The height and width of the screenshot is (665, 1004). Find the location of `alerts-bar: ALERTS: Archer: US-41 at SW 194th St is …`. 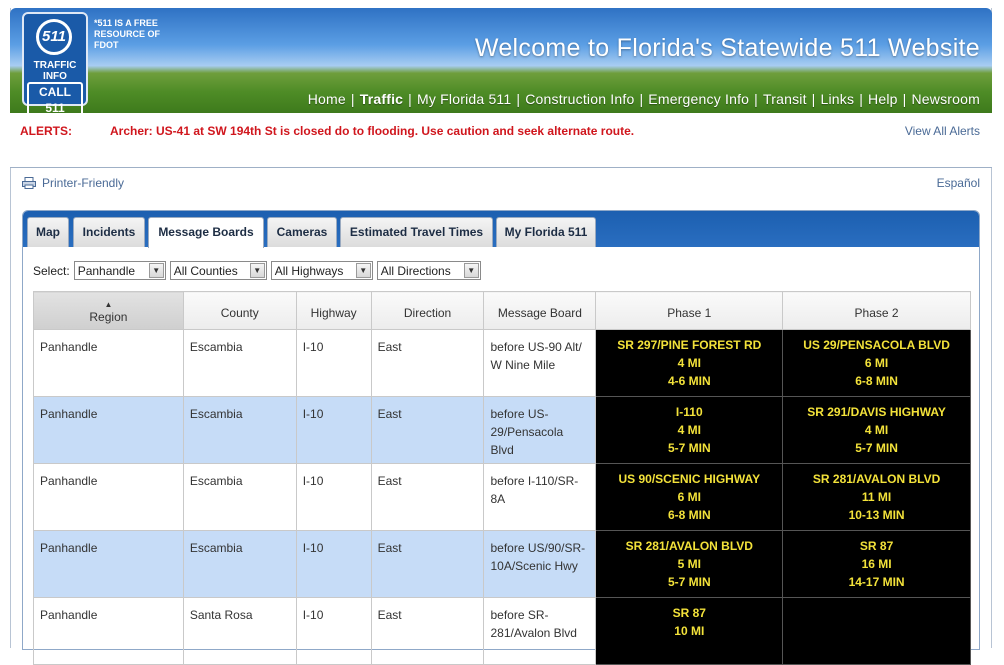

alerts-bar: ALERTS: Archer: US-41 at SW 194th St is … is located at coordinates (501, 140).